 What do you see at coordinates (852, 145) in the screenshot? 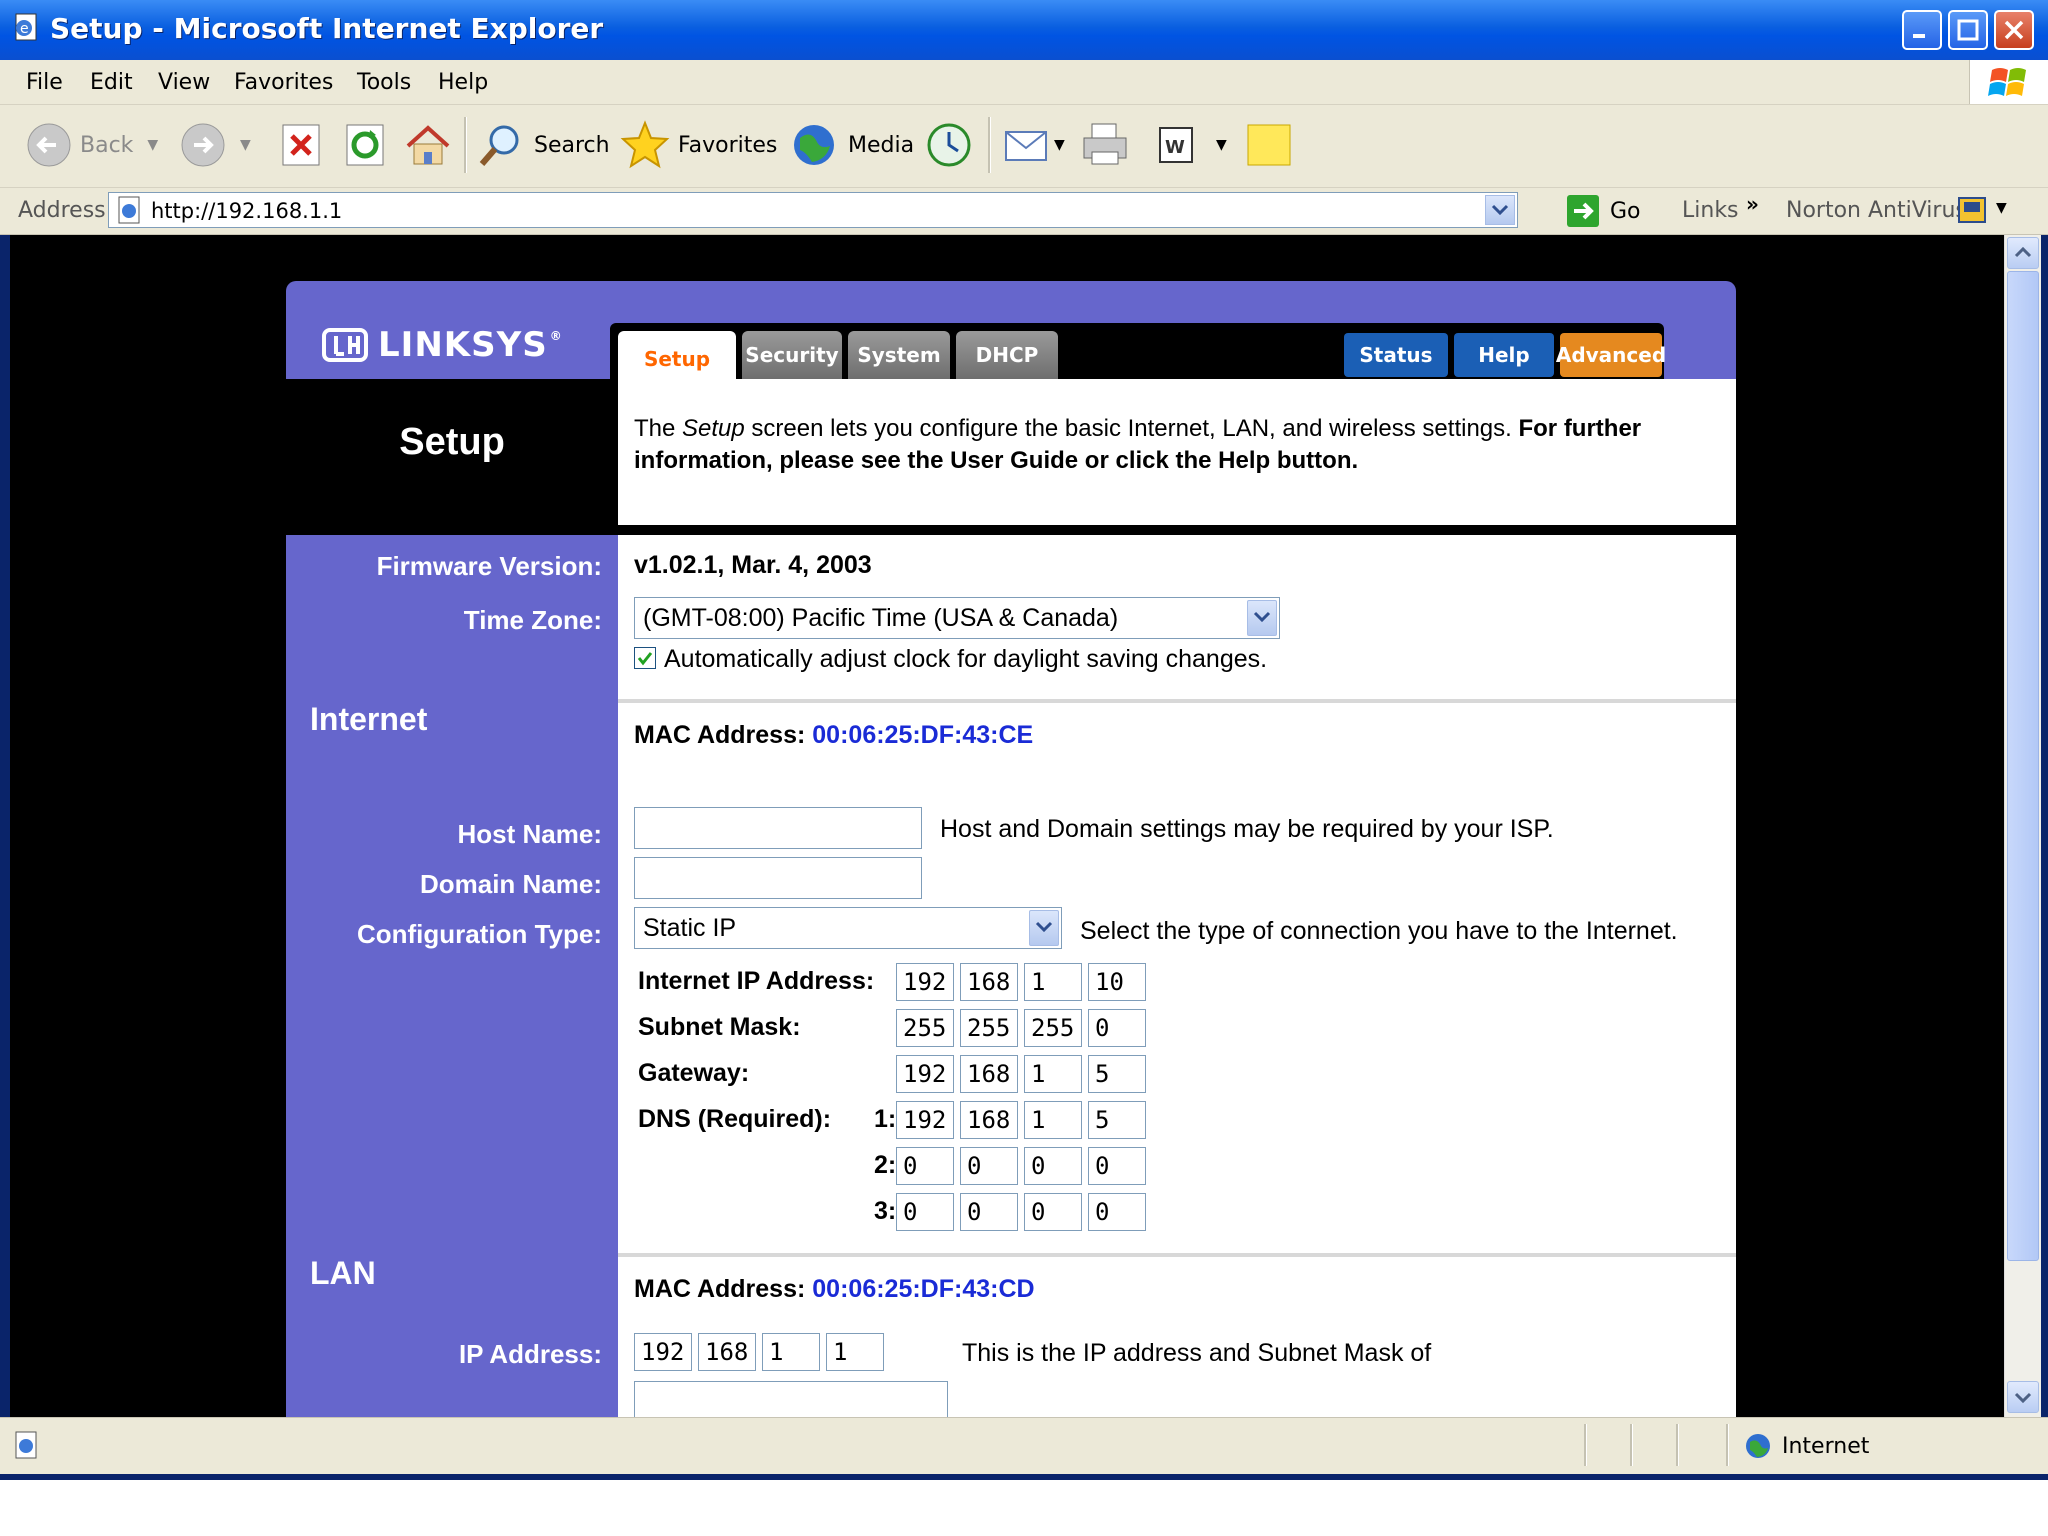
I see `media-button: Media` at bounding box center [852, 145].